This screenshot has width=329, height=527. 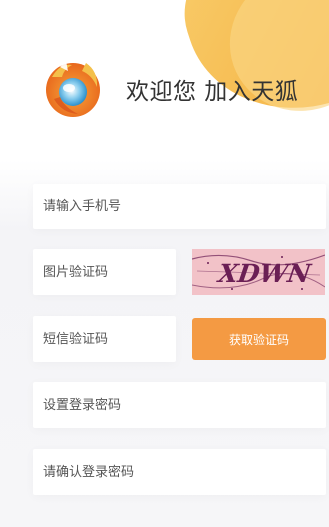 I want to click on sms-code-field-container, so click(x=104, y=339).